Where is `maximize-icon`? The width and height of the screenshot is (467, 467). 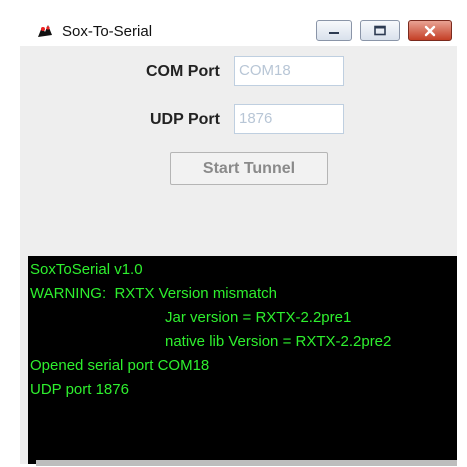
maximize-icon is located at coordinates (380, 30).